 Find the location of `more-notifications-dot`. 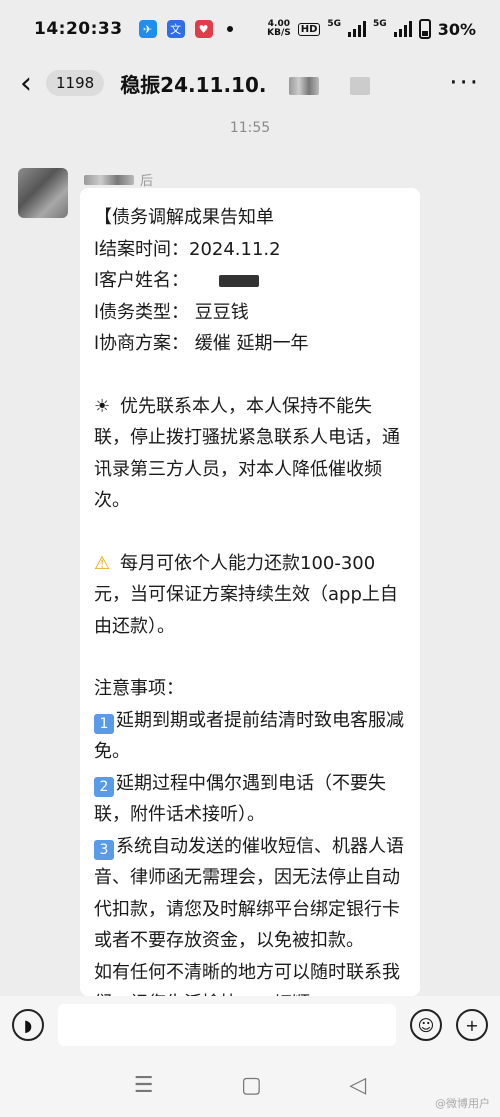

more-notifications-dot is located at coordinates (229, 29).